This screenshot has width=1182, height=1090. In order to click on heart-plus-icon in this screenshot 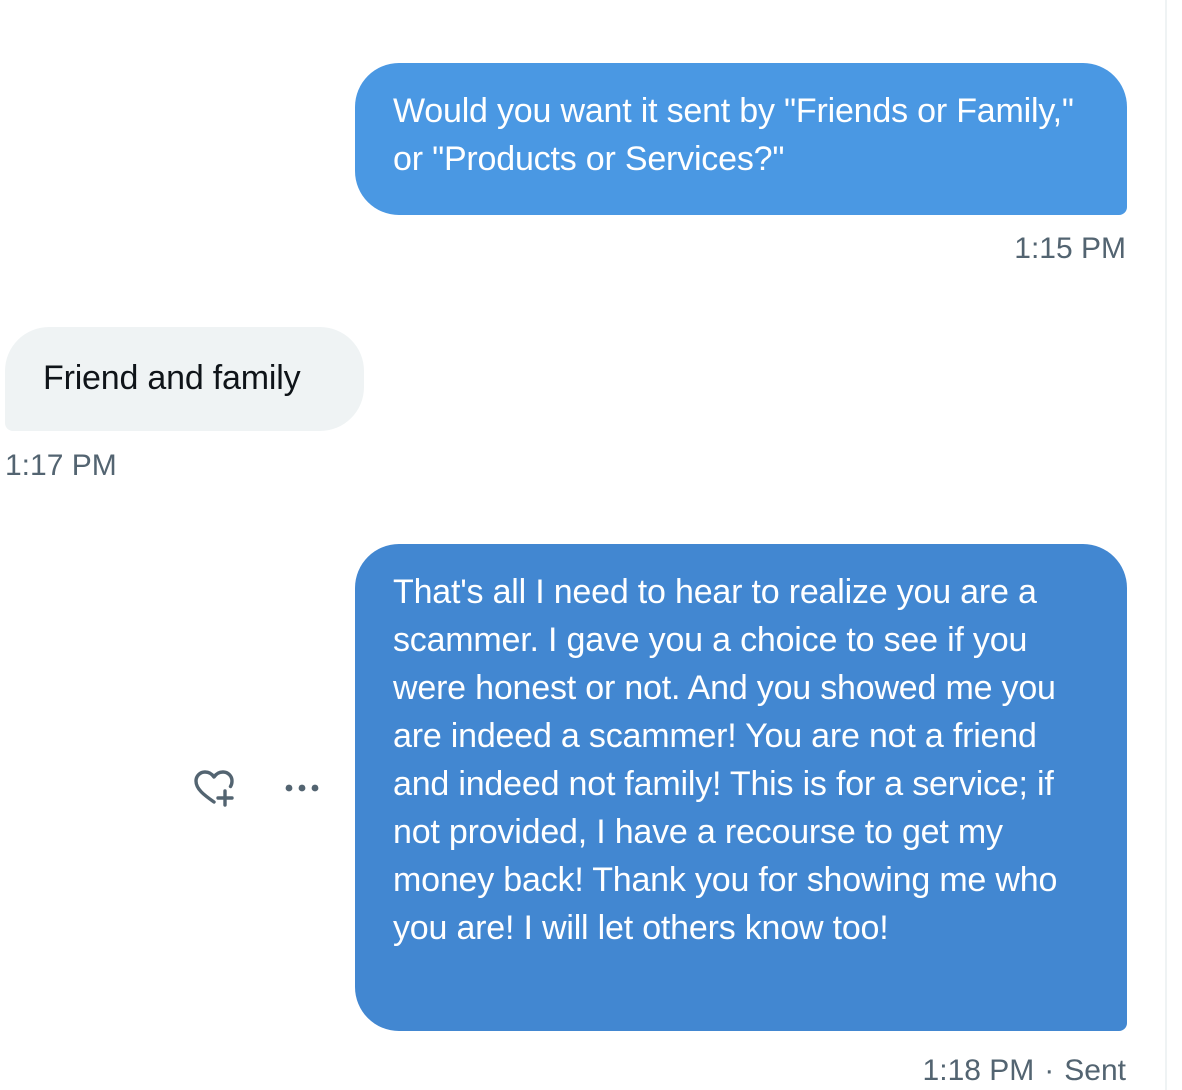, I will do `click(214, 788)`.